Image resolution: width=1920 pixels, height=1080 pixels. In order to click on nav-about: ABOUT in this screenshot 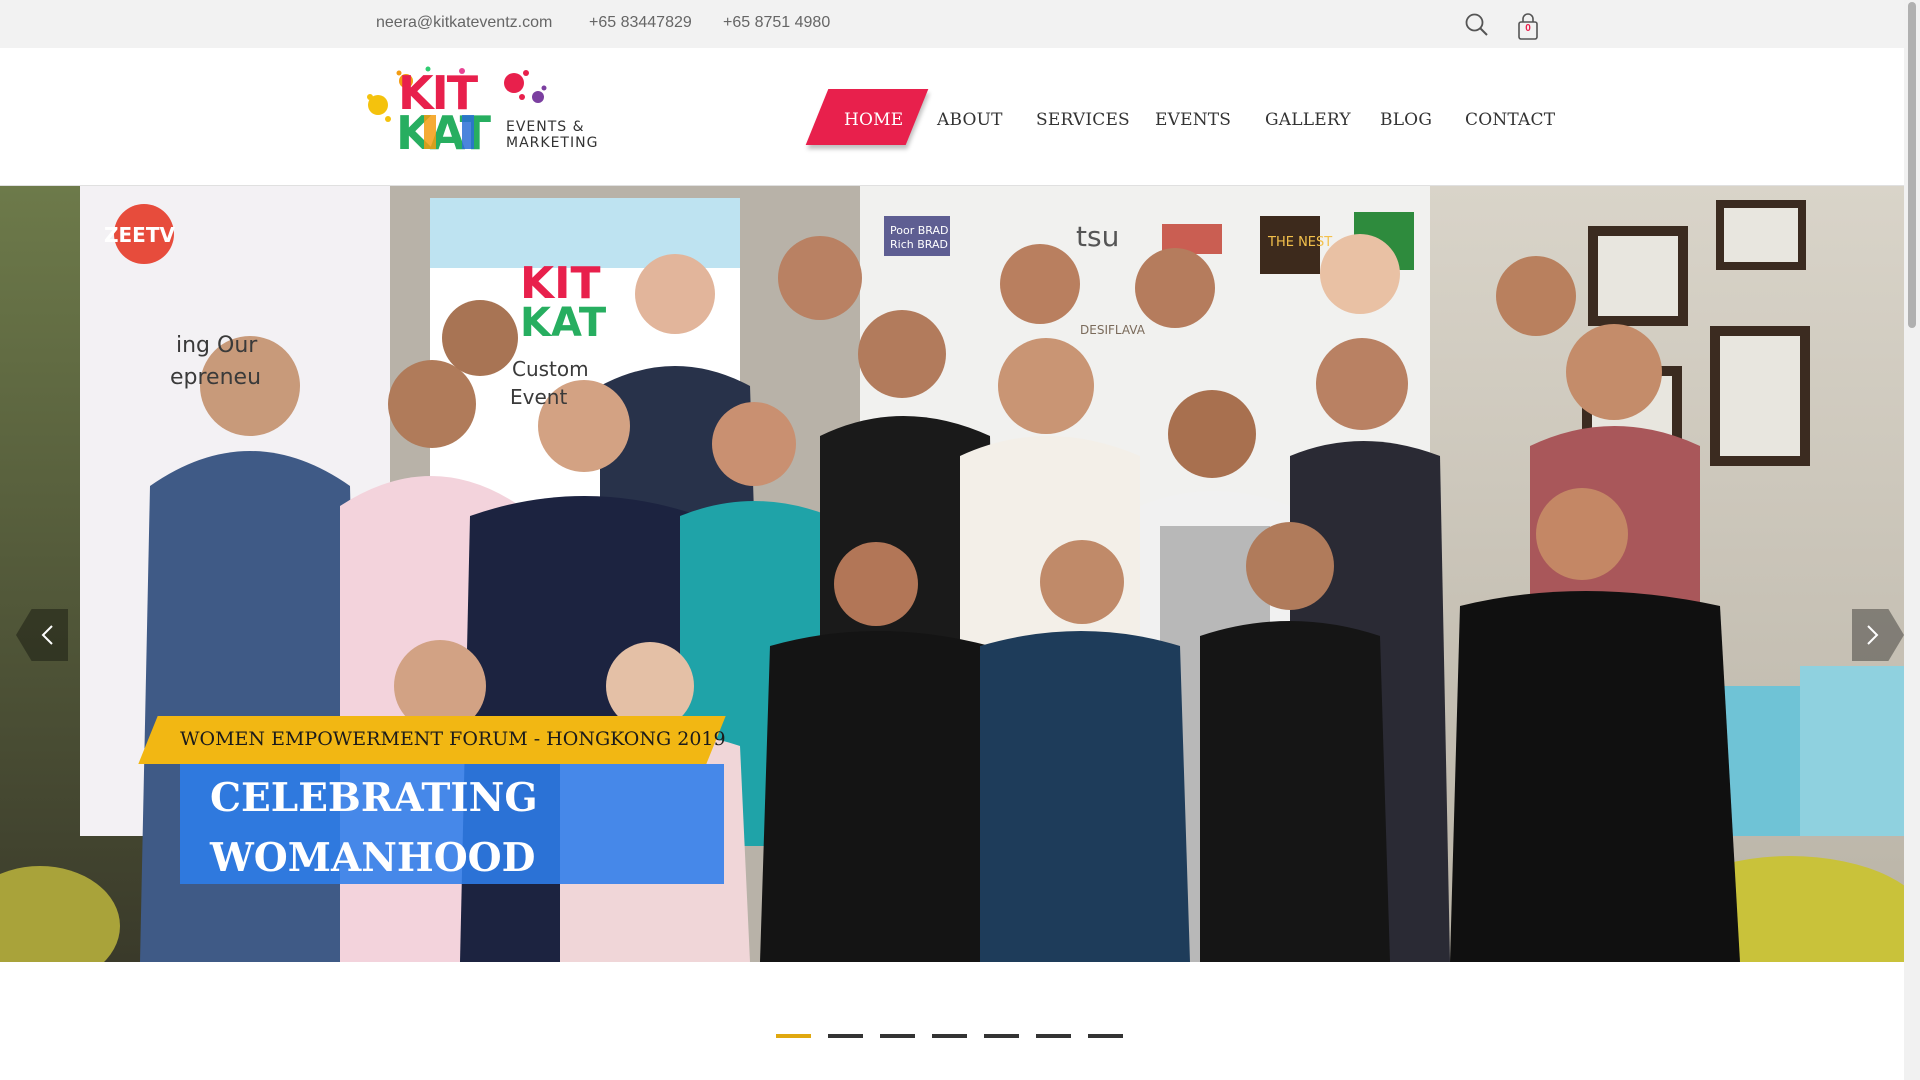, I will do `click(970, 120)`.